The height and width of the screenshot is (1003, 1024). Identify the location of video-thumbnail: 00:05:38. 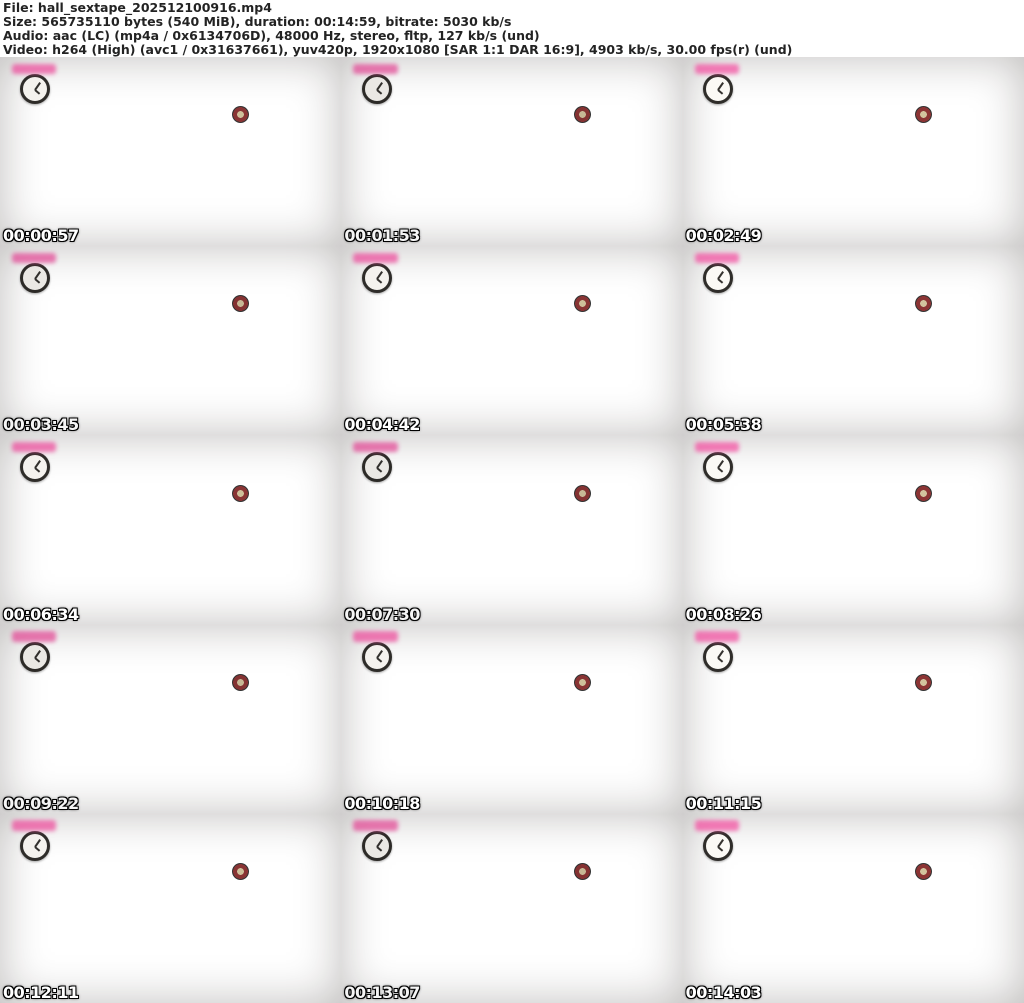
(853, 340).